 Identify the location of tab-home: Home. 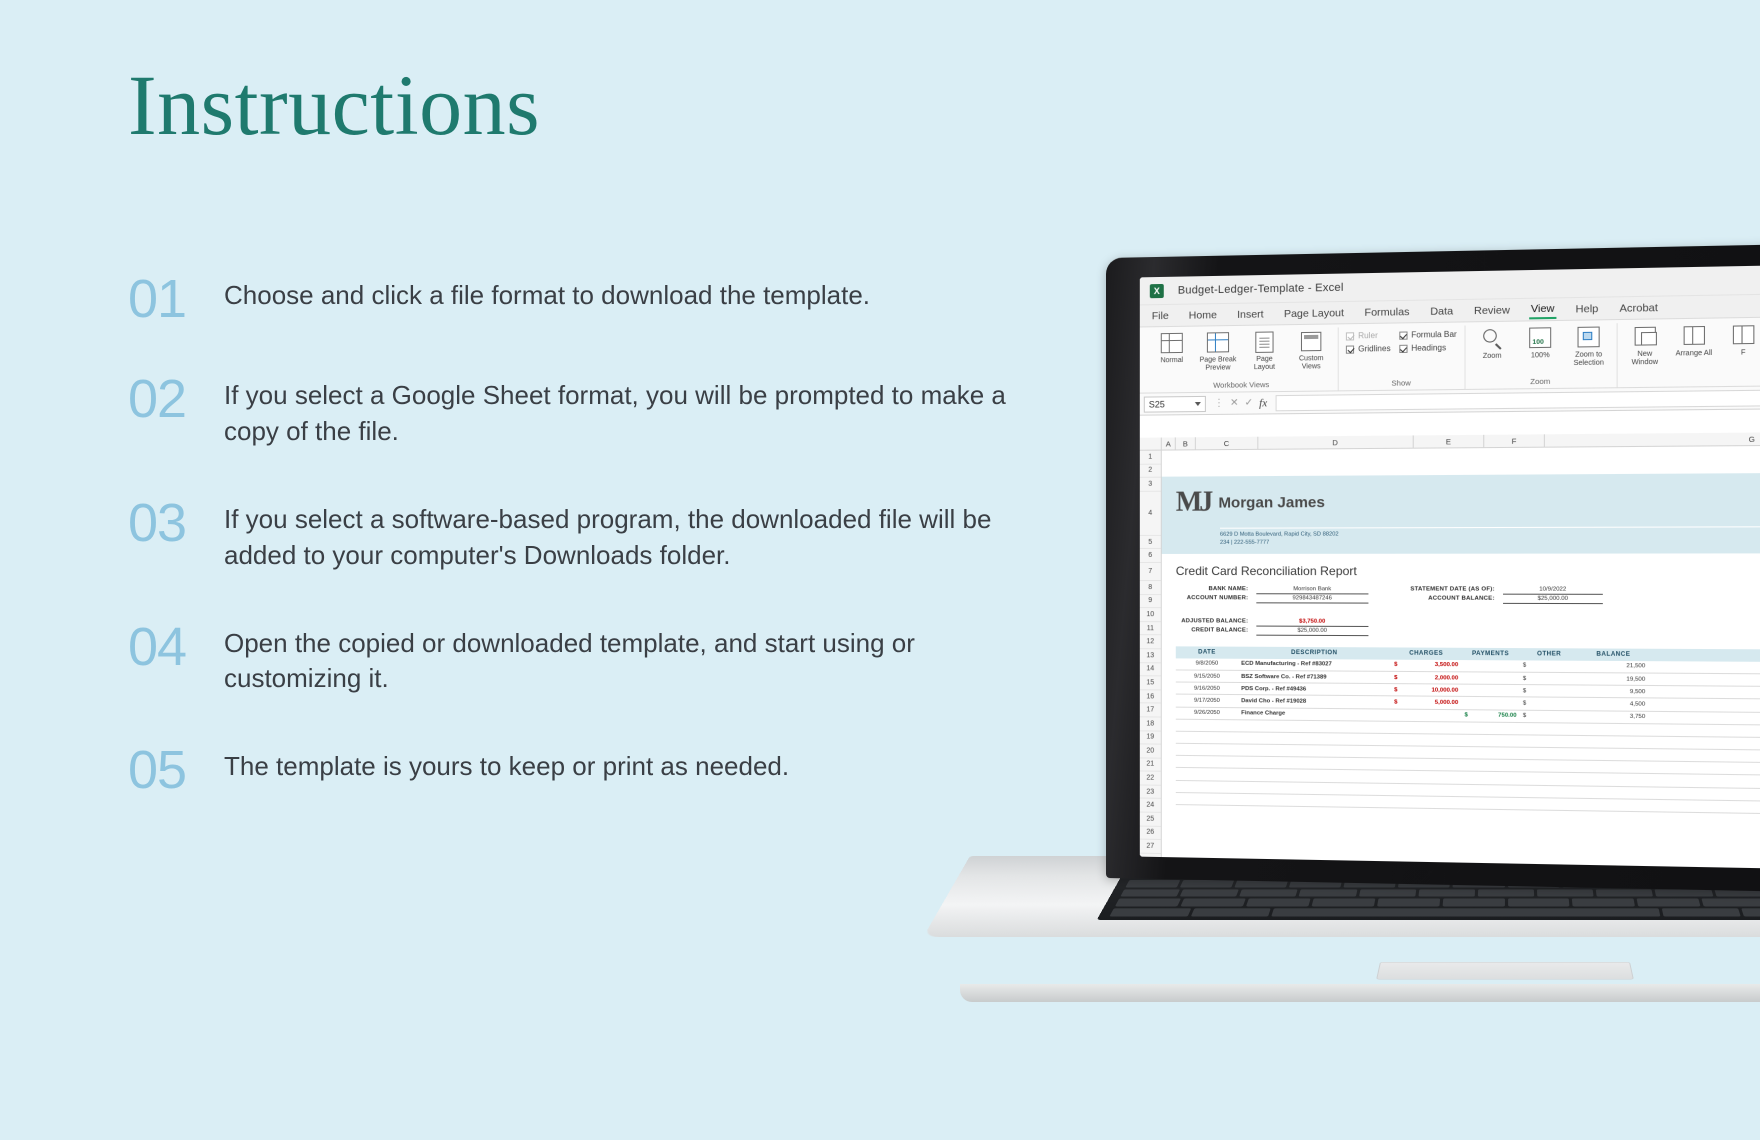
(1203, 315).